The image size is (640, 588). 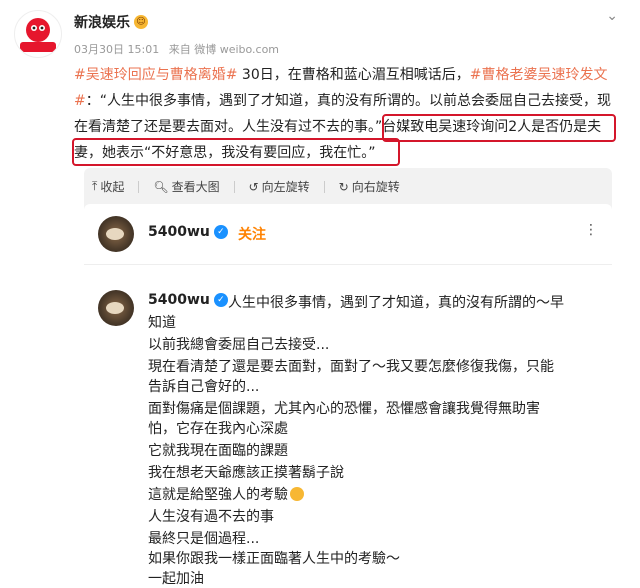 I want to click on image-toolbar: ⤒ 收起 🔍︎ 查看大图 ↺ 向左旋转 ↻ 向右旋转, so click(x=246, y=186).